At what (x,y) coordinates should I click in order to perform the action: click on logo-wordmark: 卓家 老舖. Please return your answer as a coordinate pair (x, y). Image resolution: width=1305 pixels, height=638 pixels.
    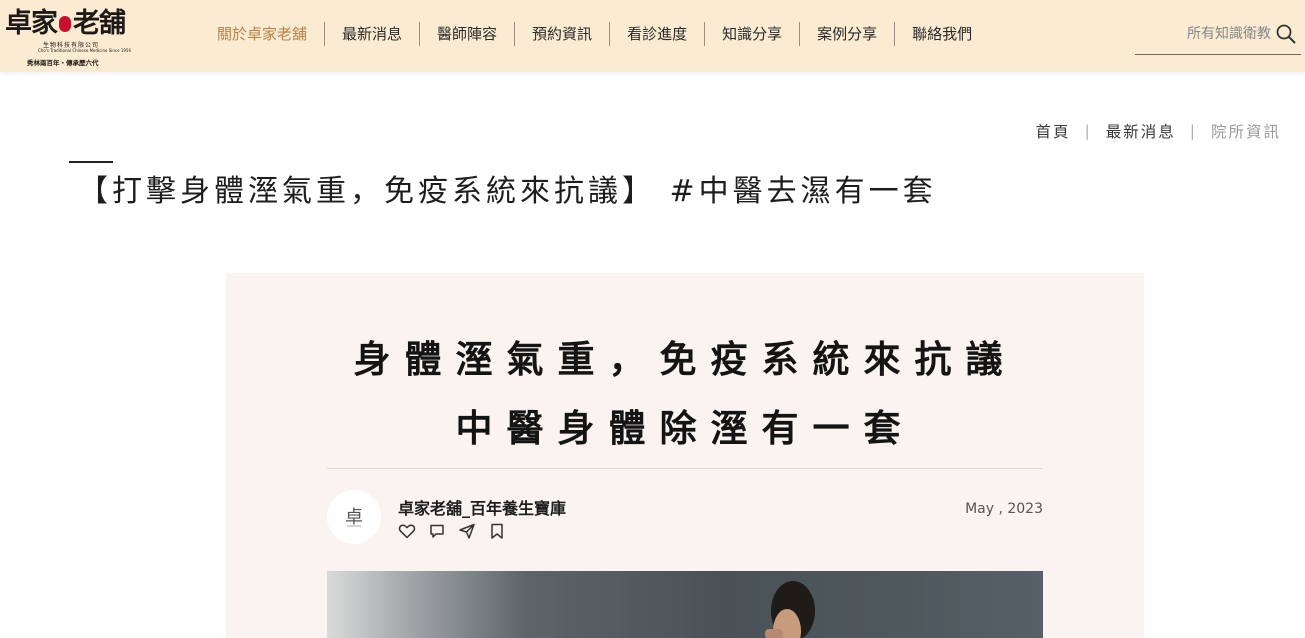
    Looking at the image, I should click on (65, 23).